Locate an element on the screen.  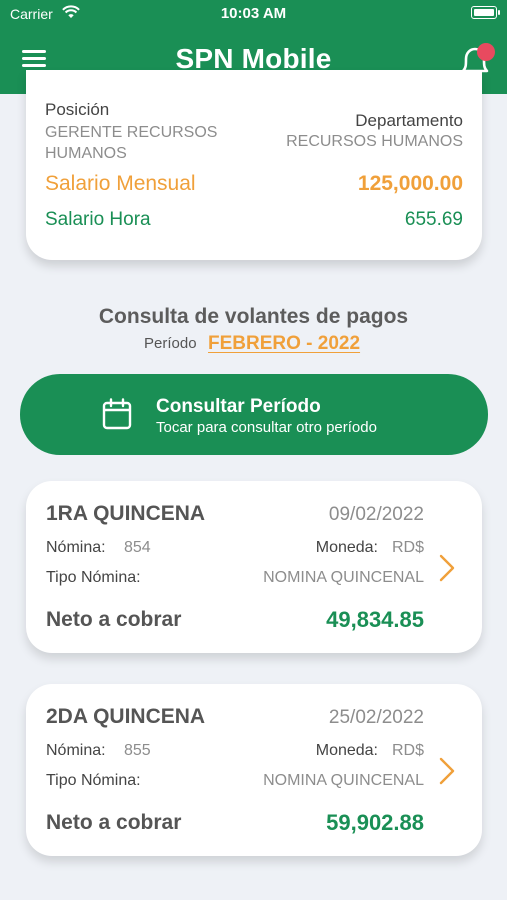
position-value: GERENTE RECURSOS HUMANOS is located at coordinates (131, 143).